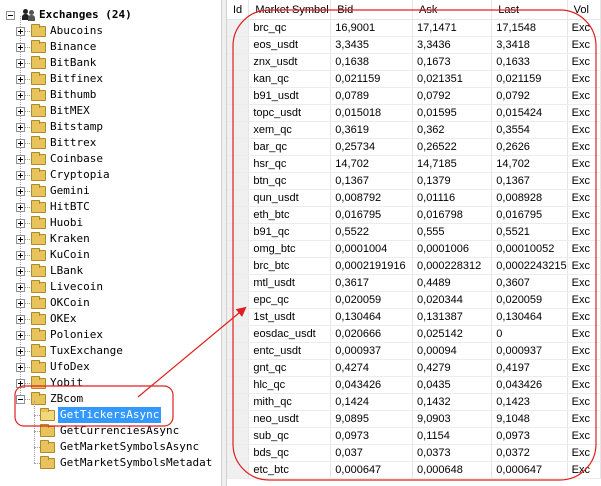 The height and width of the screenshot is (486, 601). What do you see at coordinates (452, 198) in the screenshot?
I see `table-cell: 0,01116` at bounding box center [452, 198].